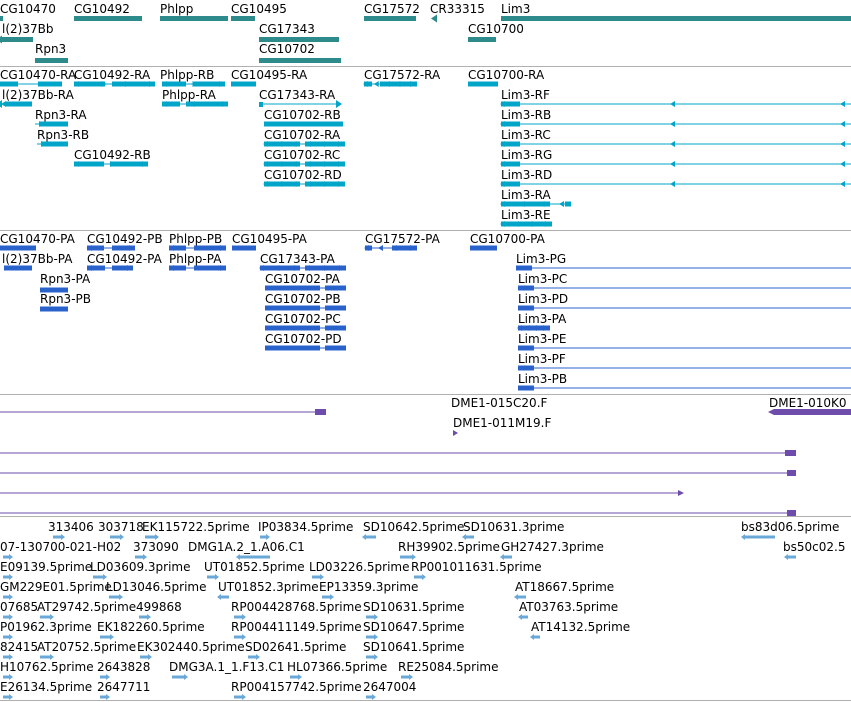 This screenshot has width=851, height=702. What do you see at coordinates (502, 423) in the screenshot?
I see `feature-label: DME1-011M19.F` at bounding box center [502, 423].